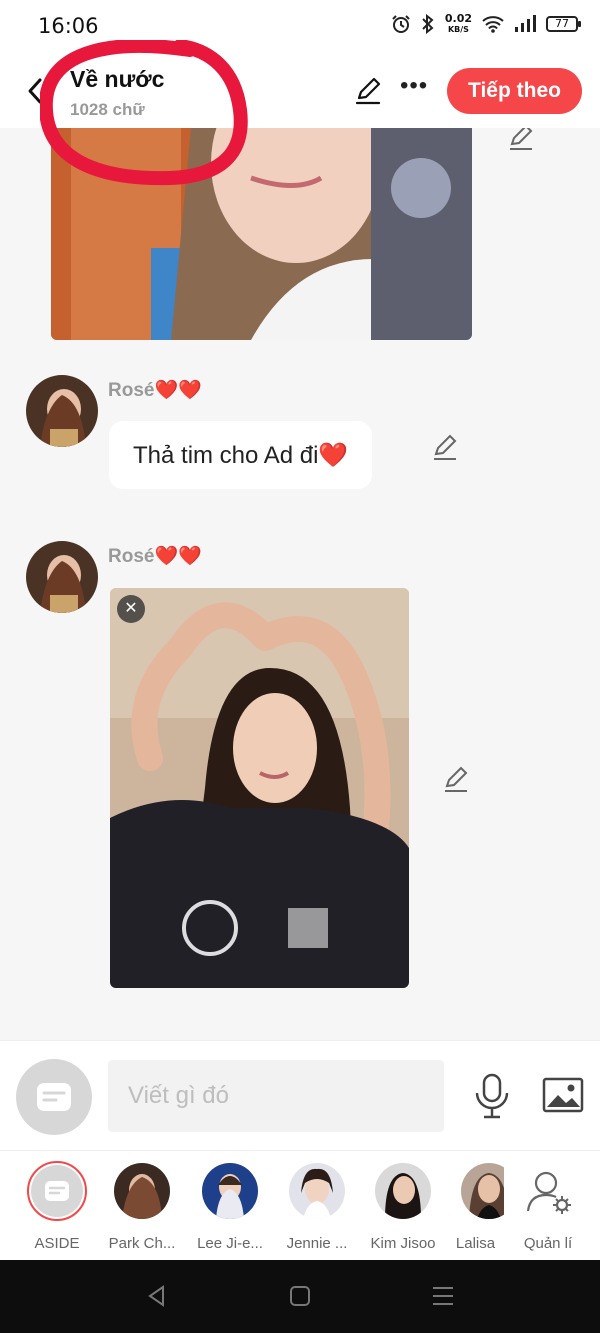  I want to click on jisoo-photo-image, so click(259, 788).